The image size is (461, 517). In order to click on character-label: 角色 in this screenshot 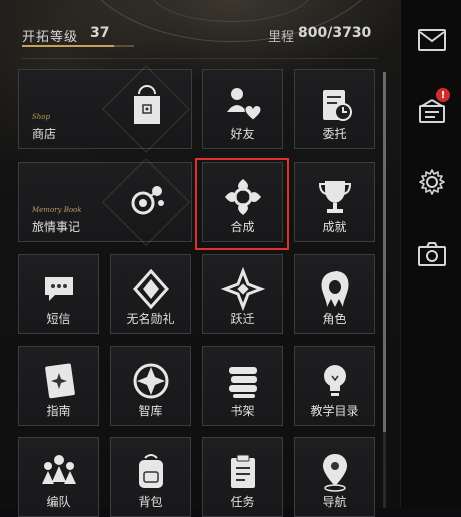, I will do `click(334, 319)`.